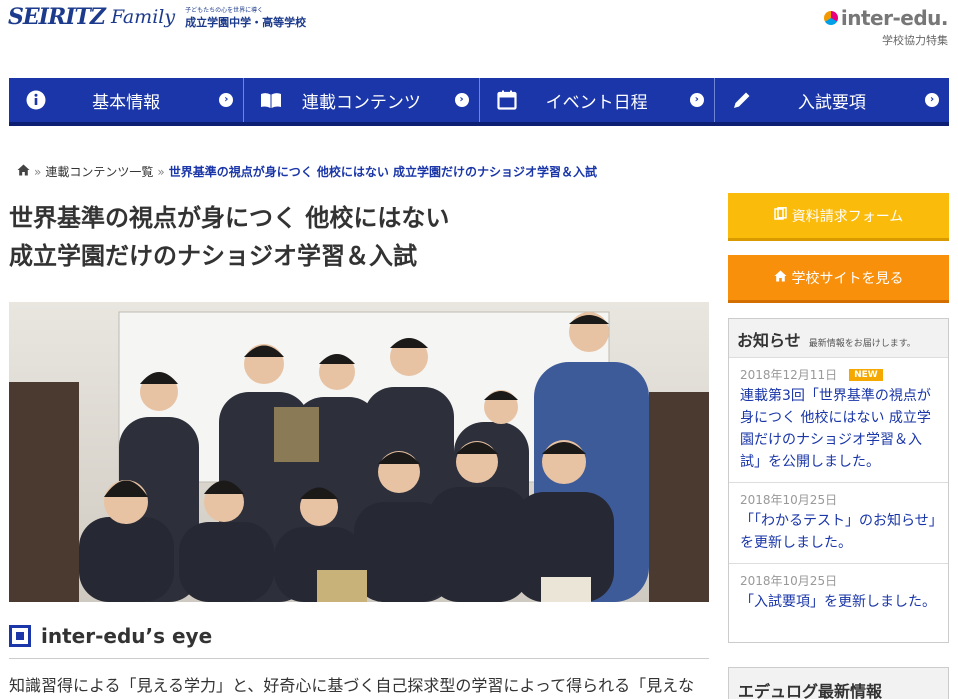 Image resolution: width=958 pixels, height=699 pixels. Describe the element at coordinates (866, 374) in the screenshot. I see `new-badge: NEW` at that location.